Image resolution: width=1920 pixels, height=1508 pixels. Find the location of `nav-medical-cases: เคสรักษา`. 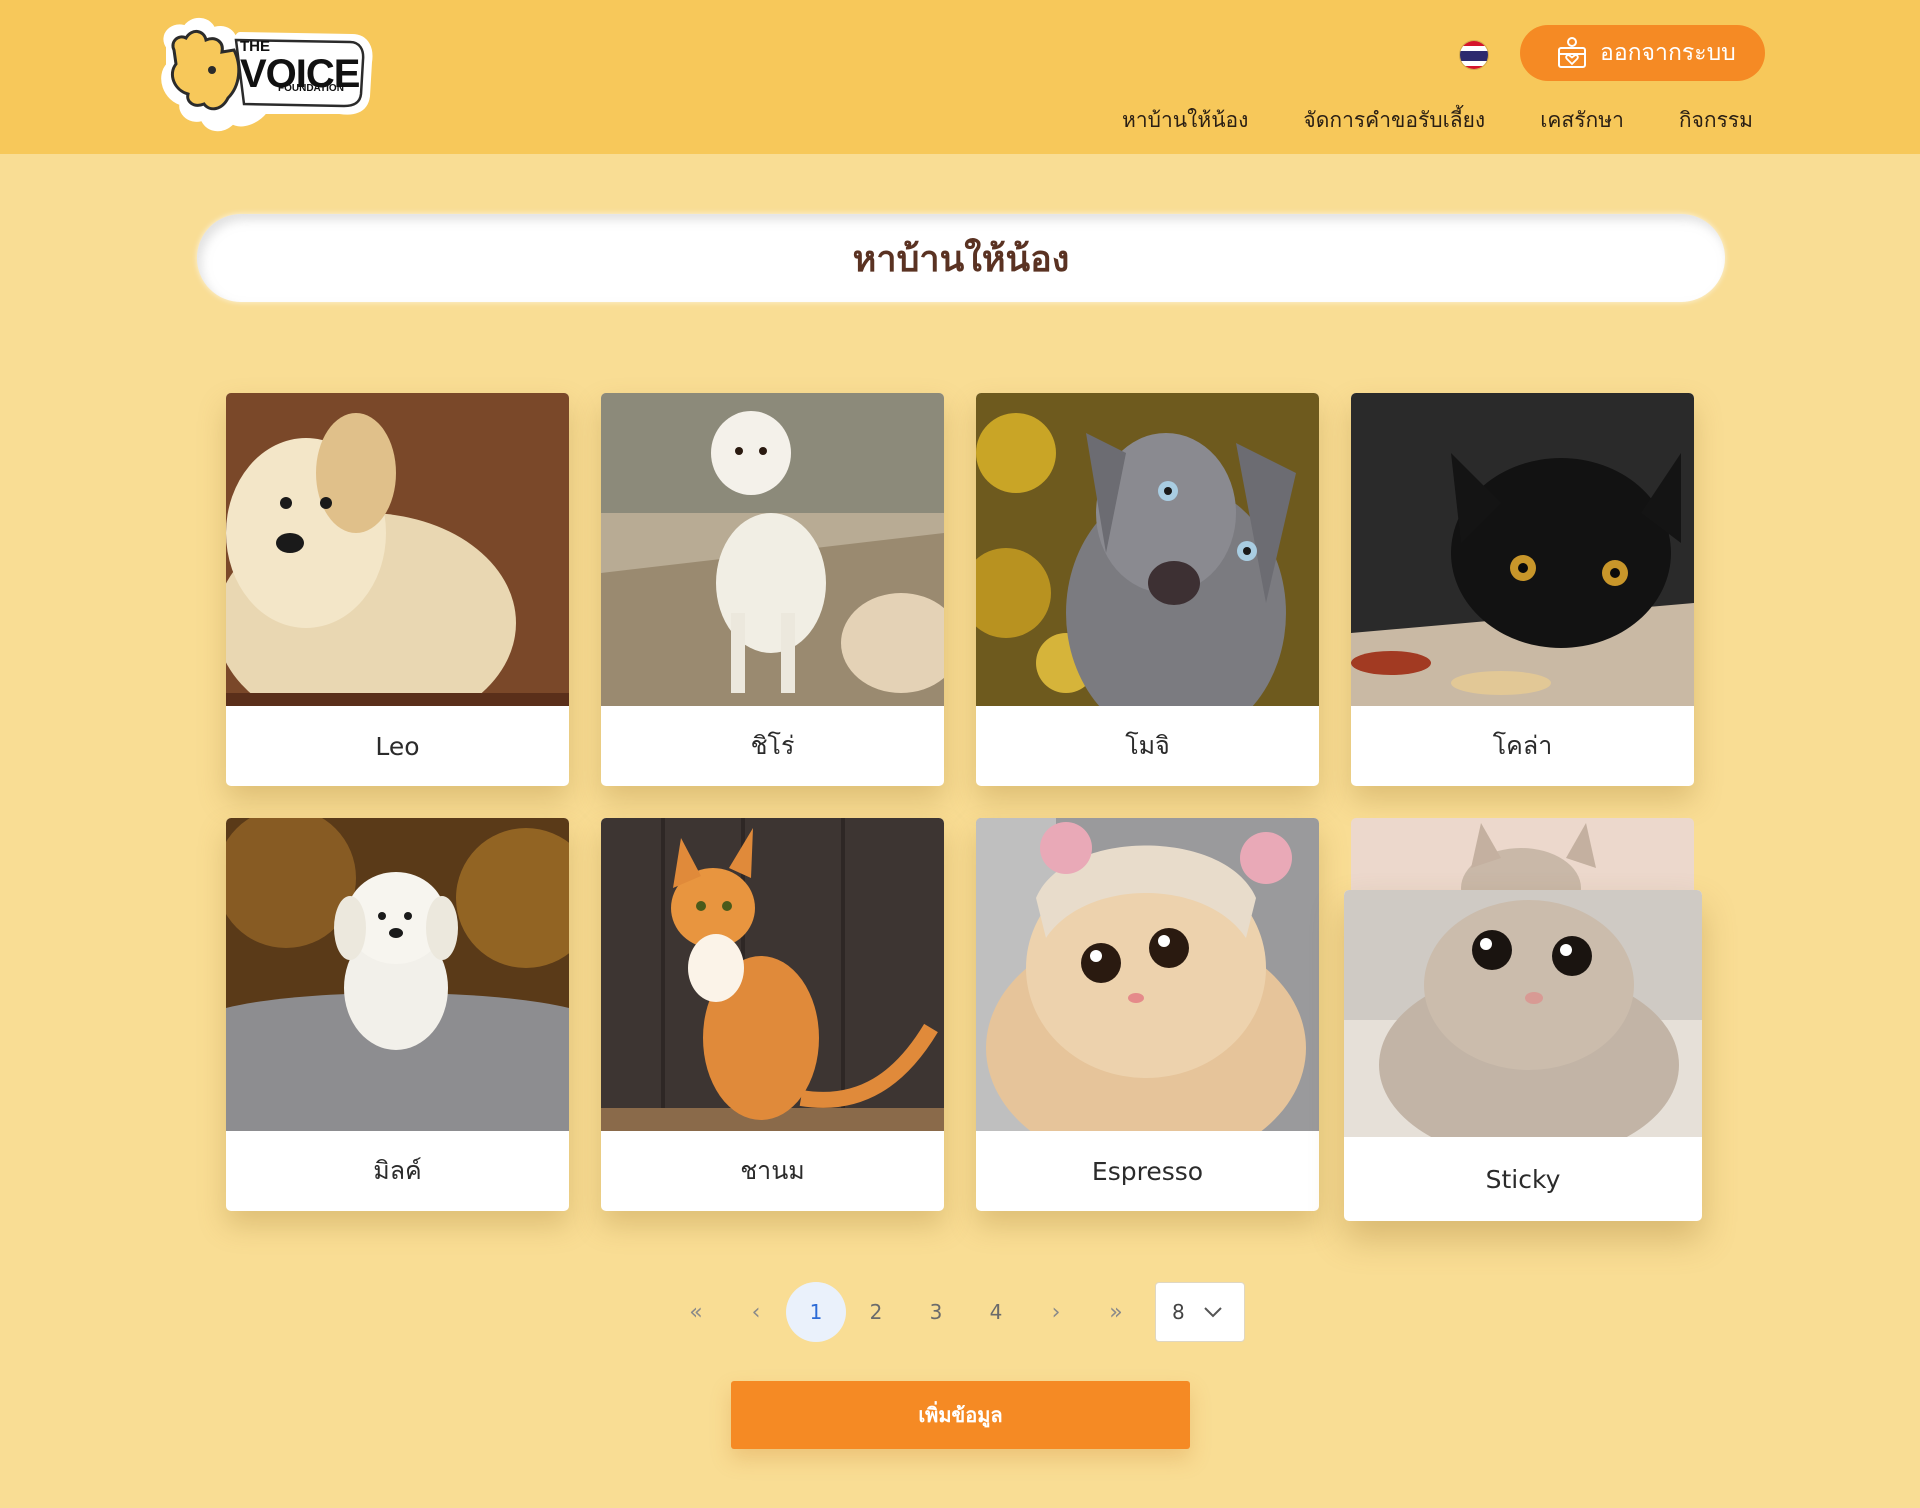

nav-medical-cases: เคสรักษา is located at coordinates (1582, 120).